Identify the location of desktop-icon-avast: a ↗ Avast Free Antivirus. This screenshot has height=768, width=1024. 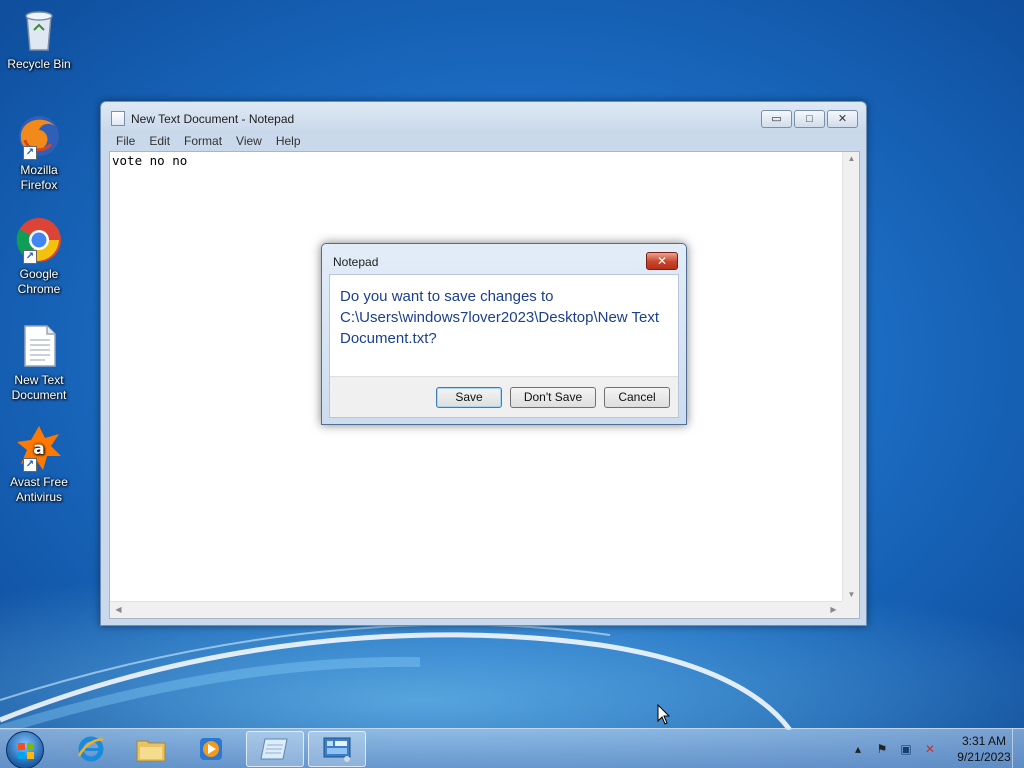
(39, 464).